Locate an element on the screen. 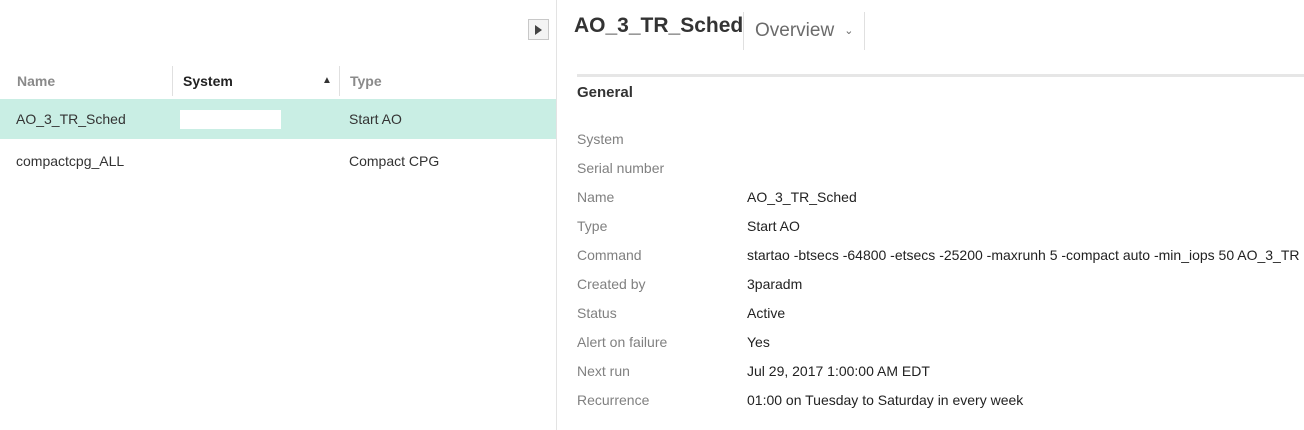 Image resolution: width=1304 pixels, height=430 pixels. view-selector-label: Overview is located at coordinates (795, 30).